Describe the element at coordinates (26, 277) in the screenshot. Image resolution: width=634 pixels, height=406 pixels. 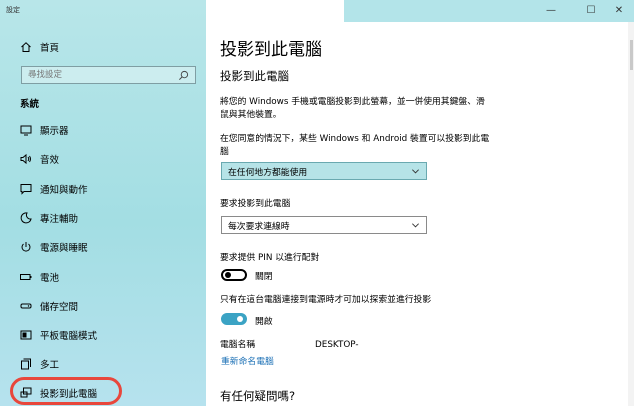
I see `battery-icon` at that location.